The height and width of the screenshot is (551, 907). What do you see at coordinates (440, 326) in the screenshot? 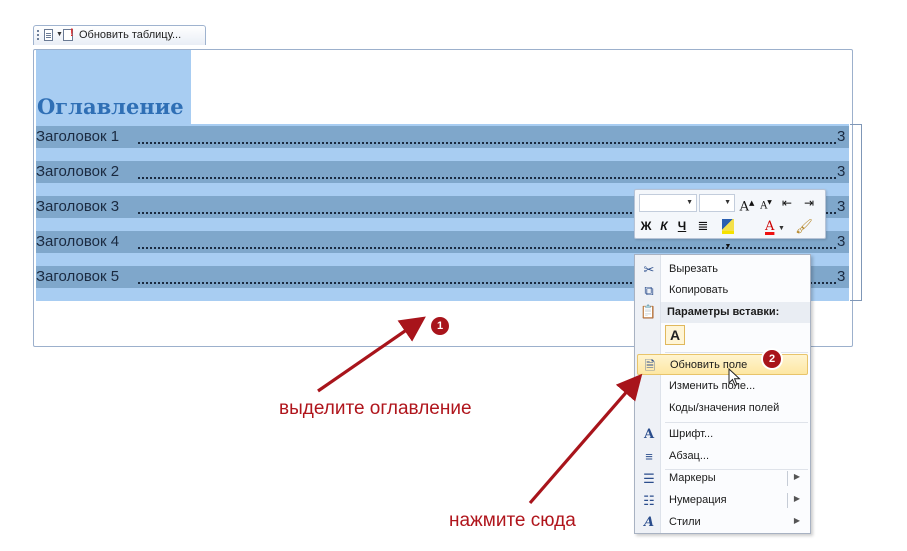
I see `step-1-badge: 1` at bounding box center [440, 326].